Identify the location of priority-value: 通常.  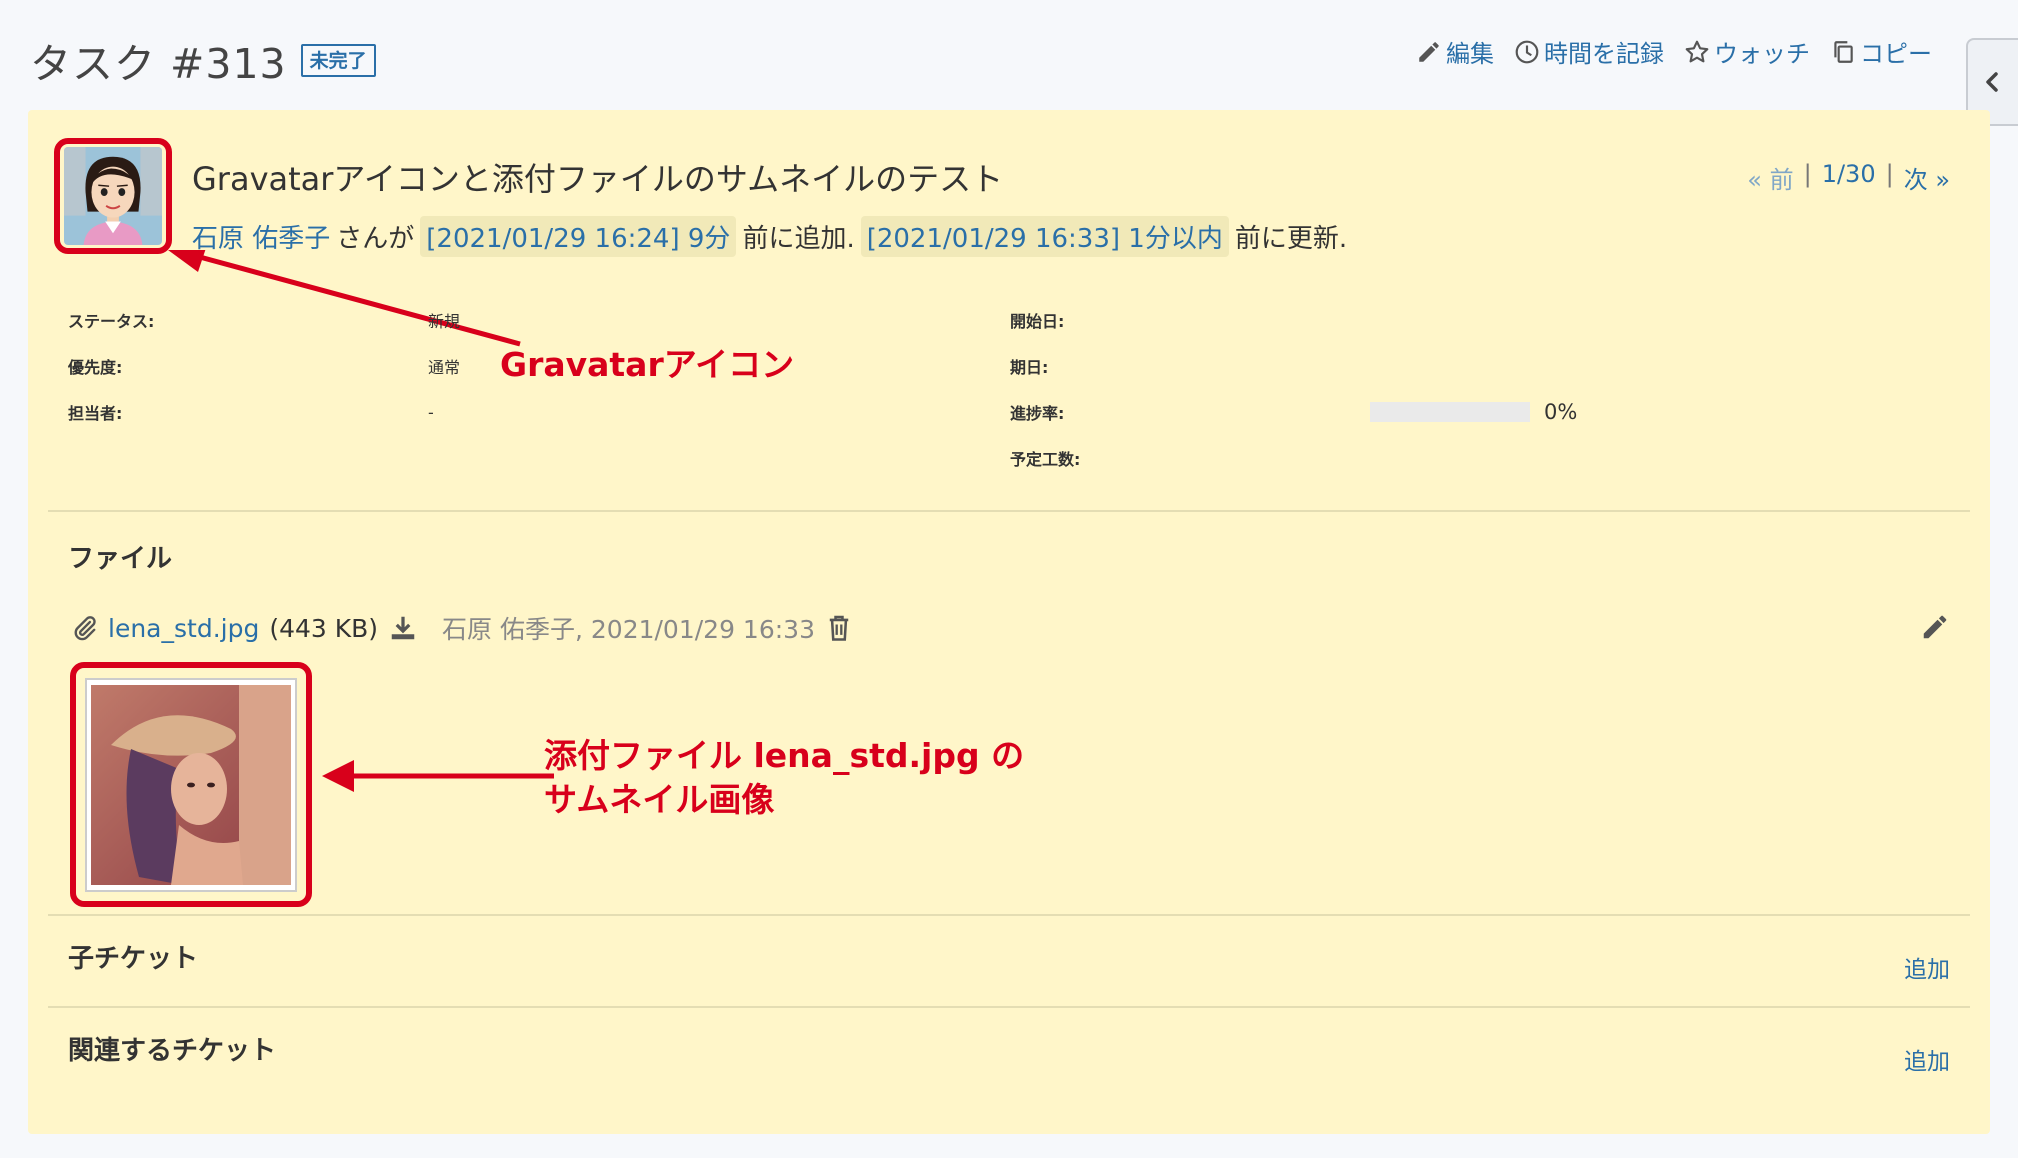
(444, 367).